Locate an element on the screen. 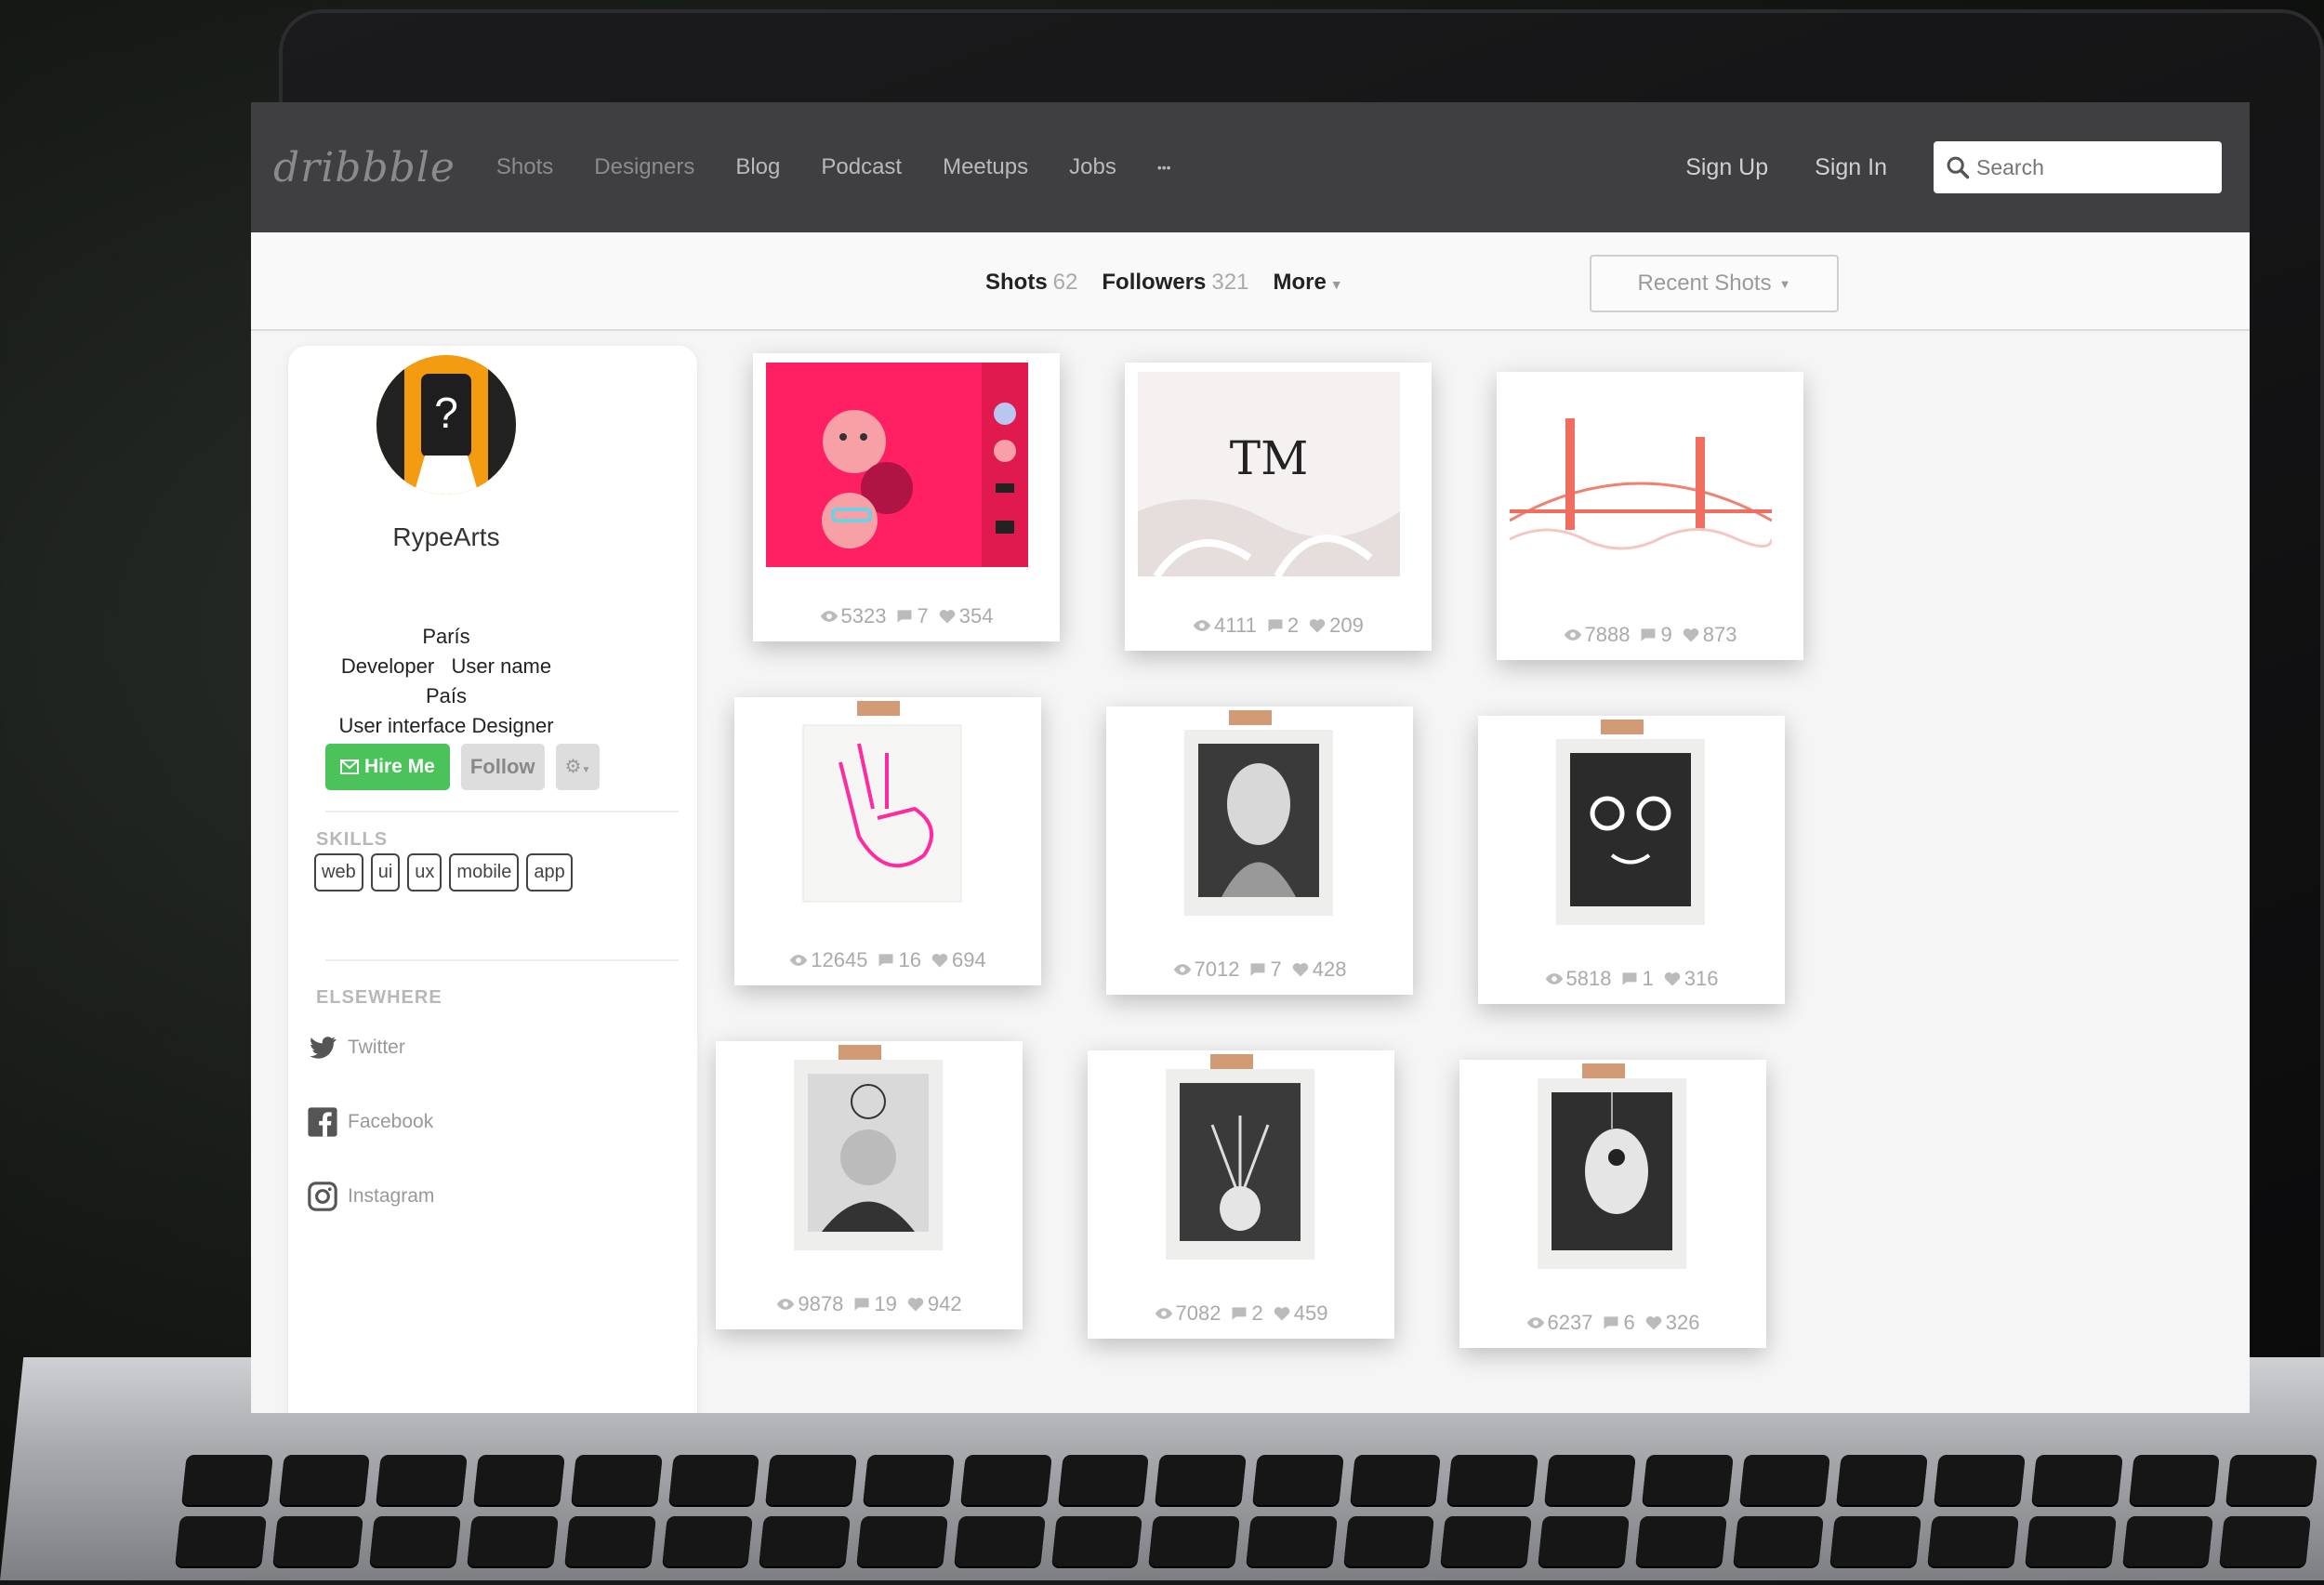 The height and width of the screenshot is (1585, 2324). shot-stats: 7888 9 873 is located at coordinates (1650, 635).